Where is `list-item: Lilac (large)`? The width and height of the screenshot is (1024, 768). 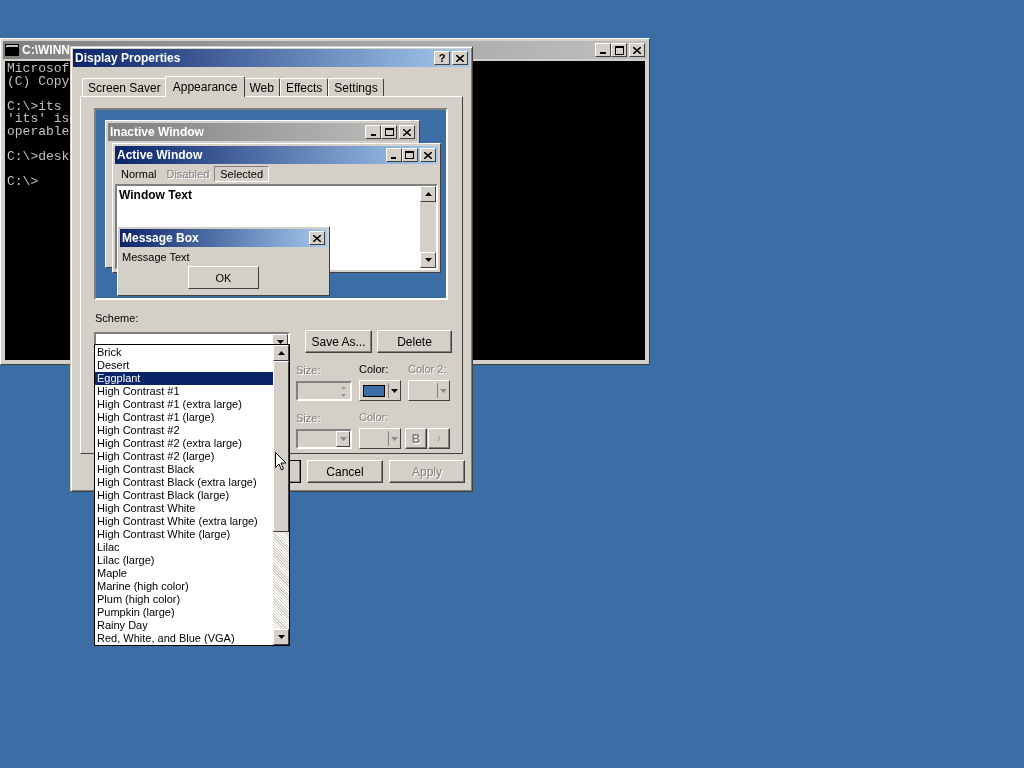
list-item: Lilac (large) is located at coordinates (184, 560).